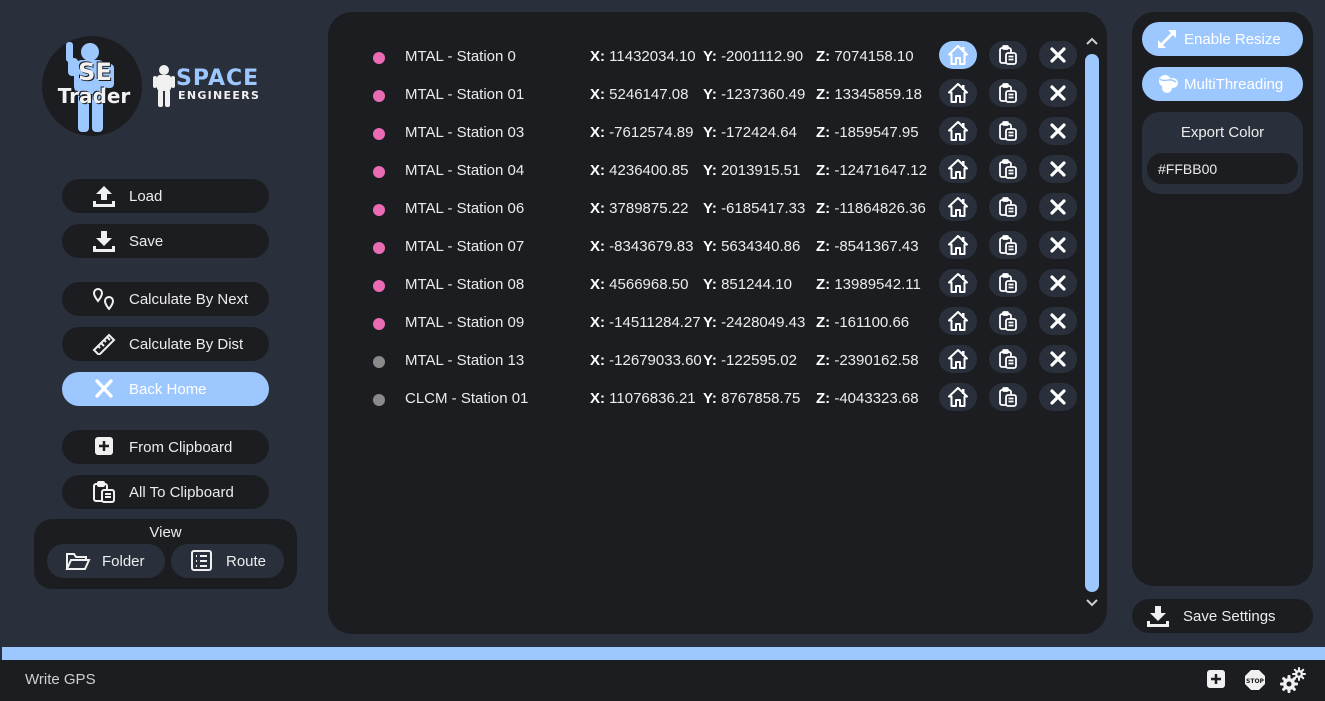 The width and height of the screenshot is (1325, 701). Describe the element at coordinates (863, 322) in the screenshot. I see `z-coordinate: Z: -161100.66` at that location.